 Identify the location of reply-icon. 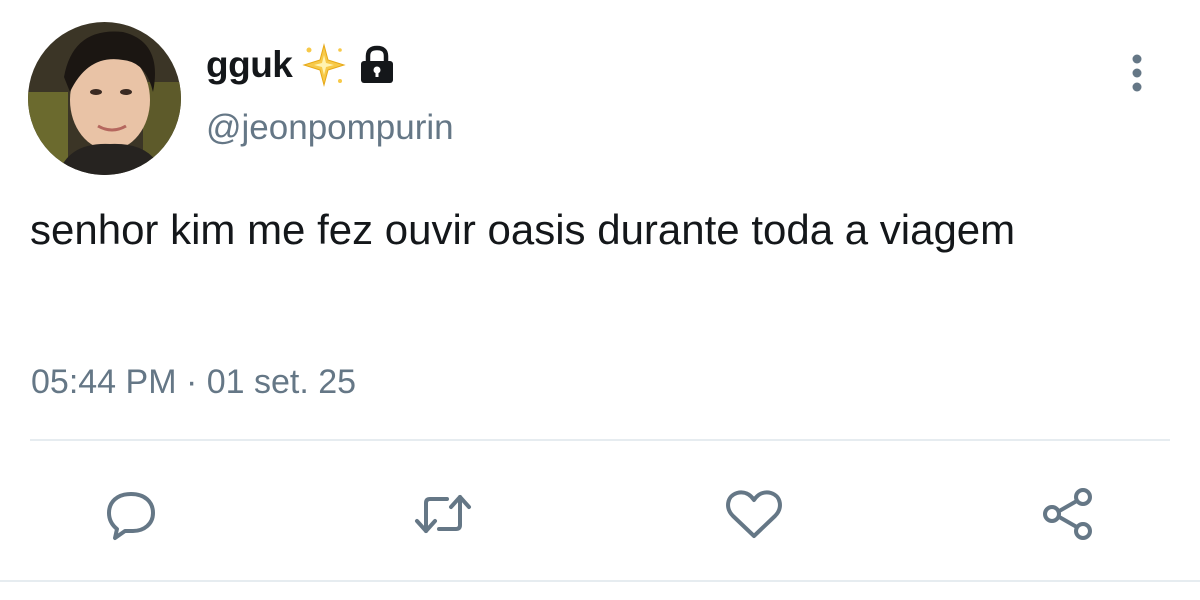
(131, 516).